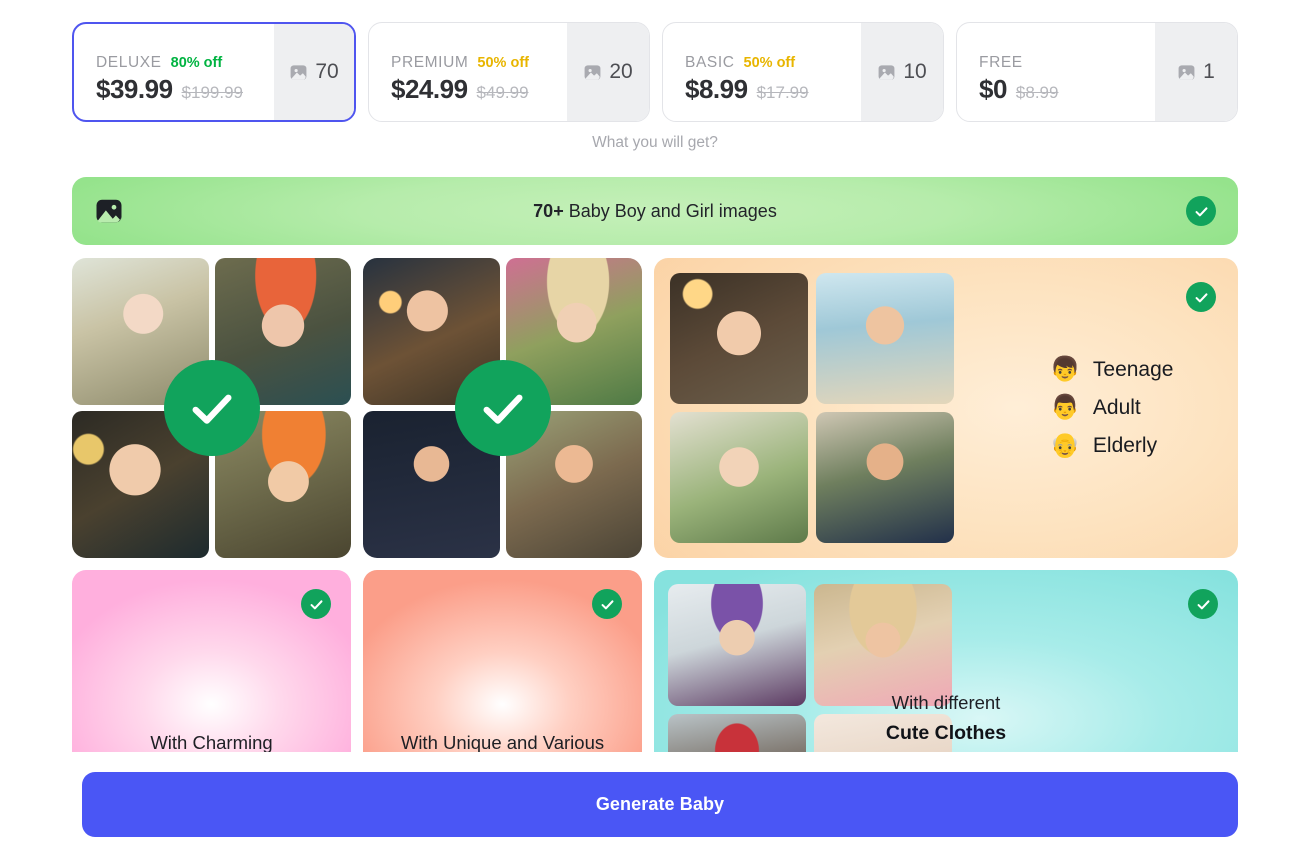 The height and width of the screenshot is (848, 1310). I want to click on plan-card-premium: PREMIUM 50% off $24.99 $49.99 20, so click(509, 72).